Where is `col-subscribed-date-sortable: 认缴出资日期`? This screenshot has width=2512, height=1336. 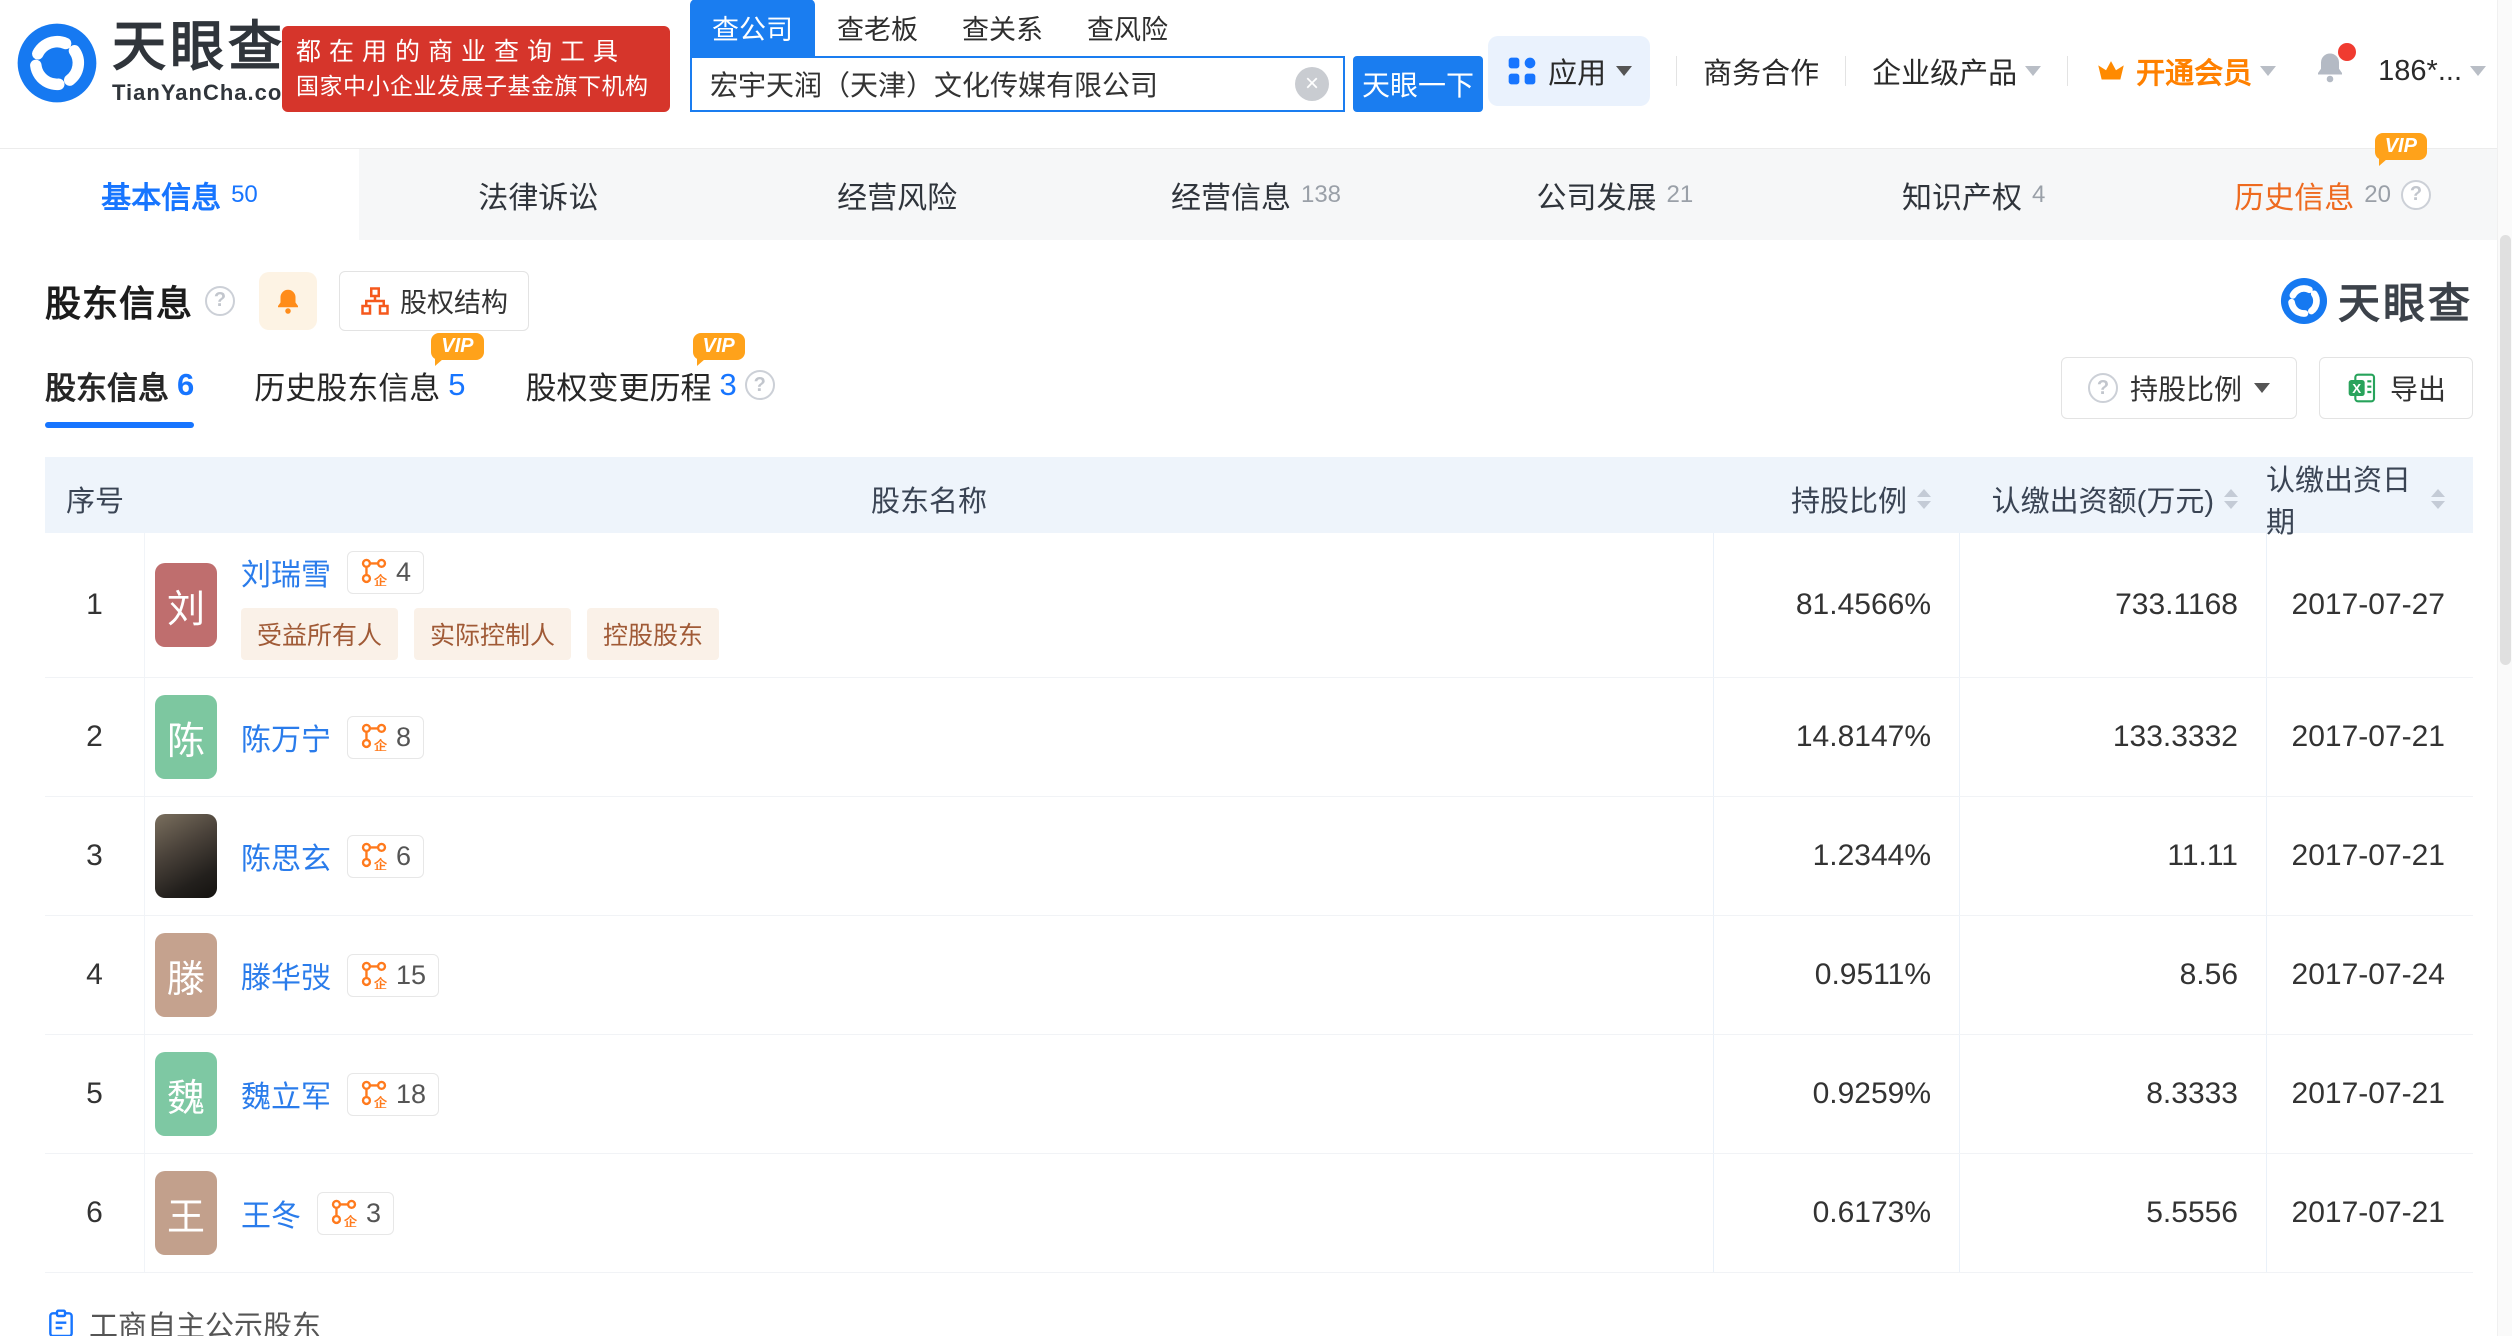 col-subscribed-date-sortable: 认缴出资日期 is located at coordinates (2369, 499).